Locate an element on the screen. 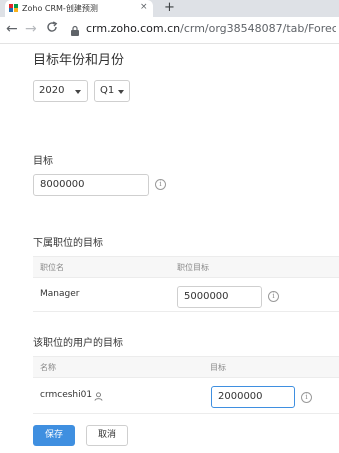 The width and height of the screenshot is (339, 453). target-label: 目标 is located at coordinates (43, 161).